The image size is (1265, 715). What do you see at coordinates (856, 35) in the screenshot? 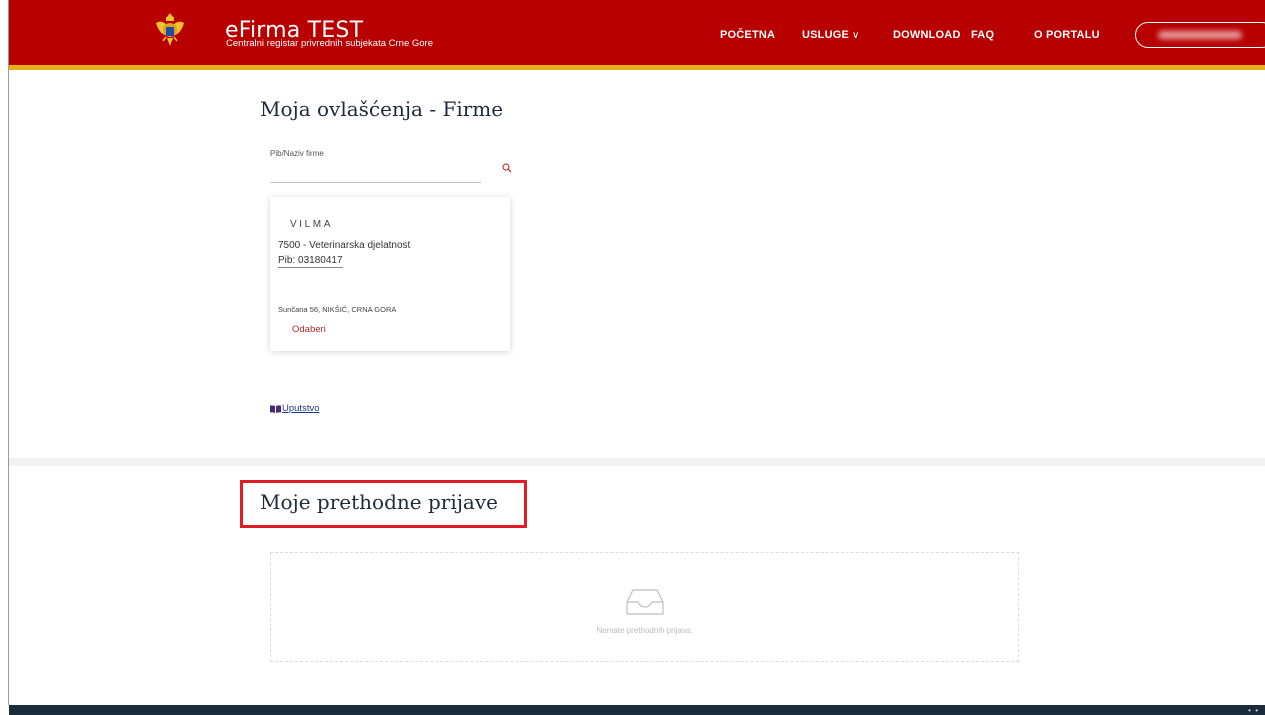
I see `chevron-down-icon: ∨` at bounding box center [856, 35].